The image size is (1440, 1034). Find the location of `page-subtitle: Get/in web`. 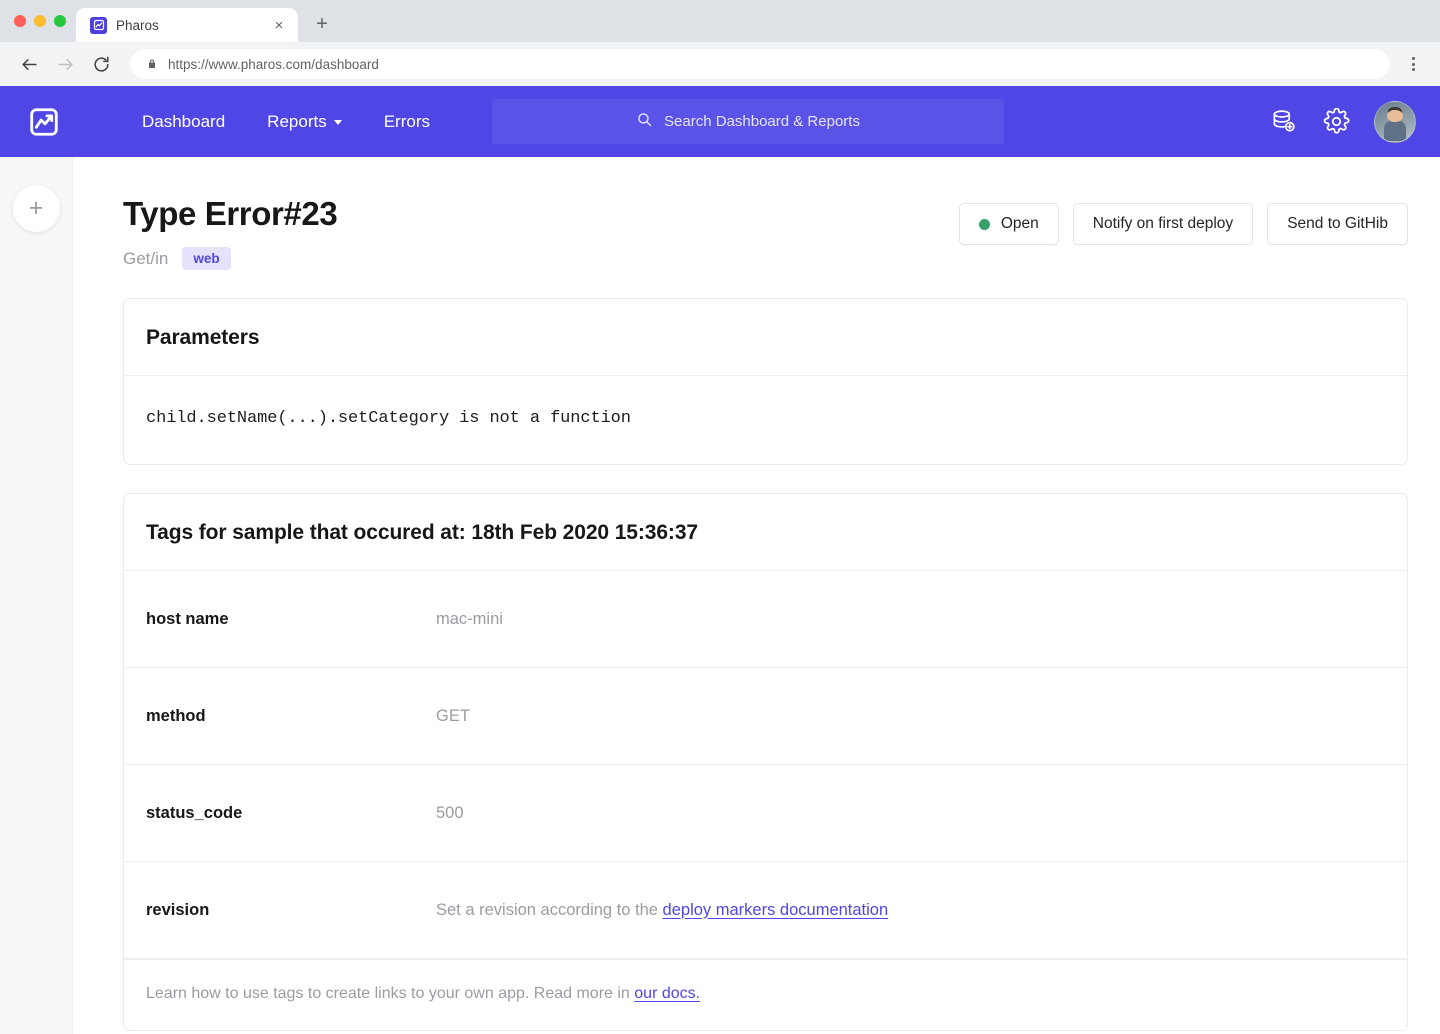

page-subtitle: Get/in web is located at coordinates (230, 258).